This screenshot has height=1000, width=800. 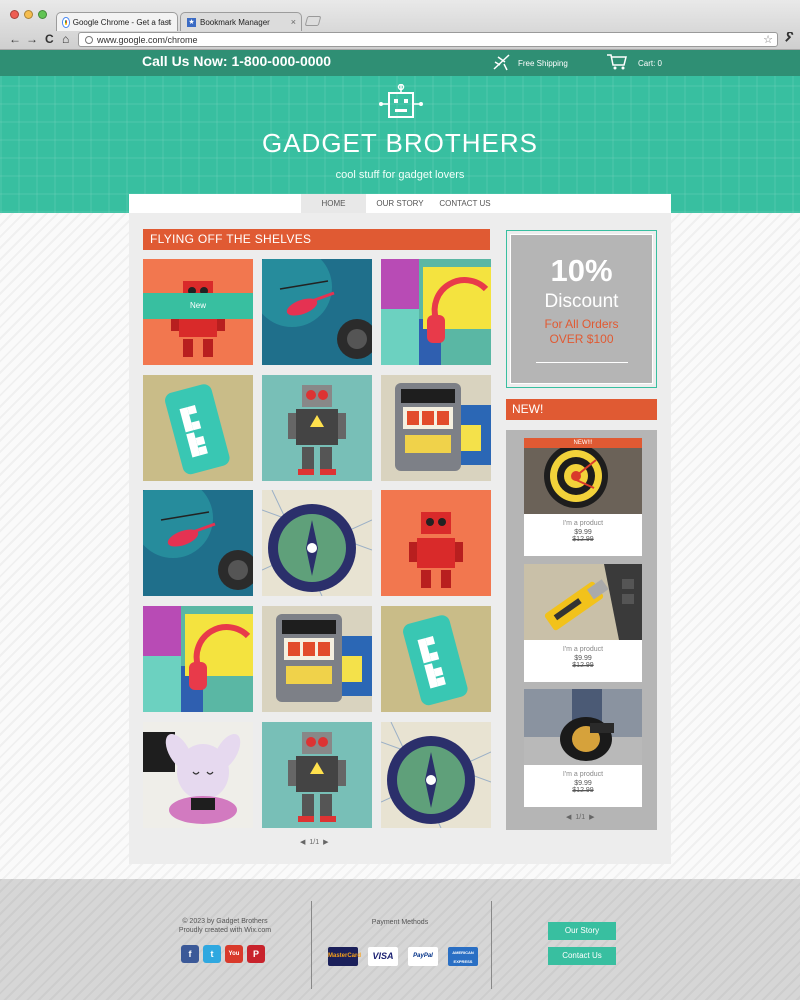 I want to click on tab-title: Bookmark Manager, so click(x=235, y=22).